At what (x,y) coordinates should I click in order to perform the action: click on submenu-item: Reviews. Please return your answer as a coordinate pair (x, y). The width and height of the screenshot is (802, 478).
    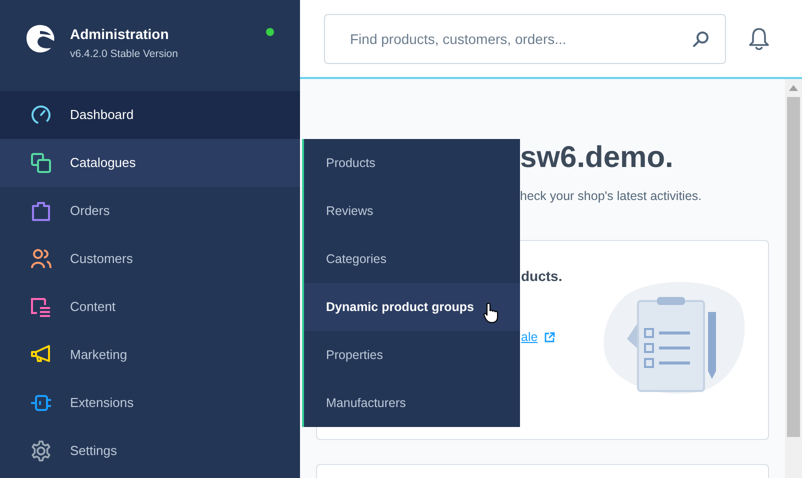
    Looking at the image, I should click on (412, 211).